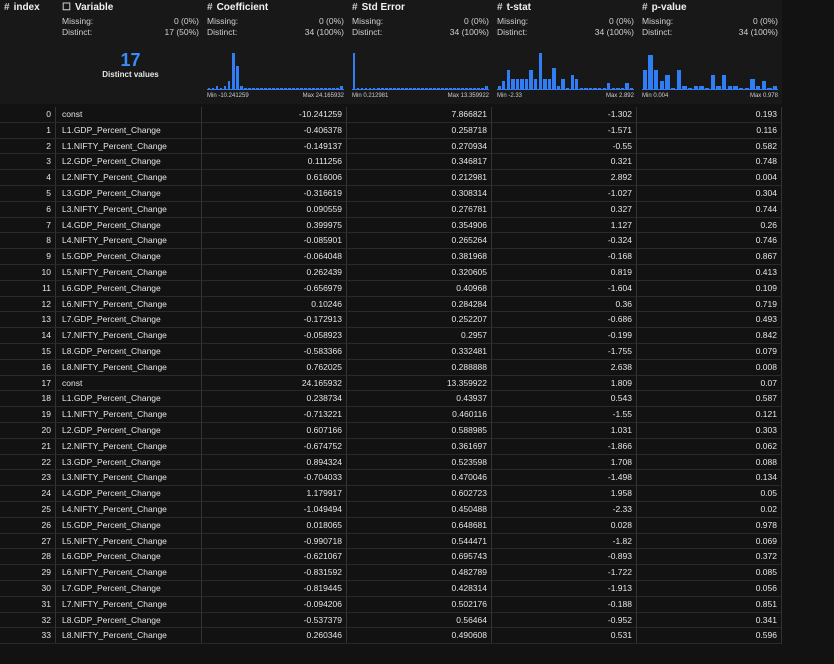  What do you see at coordinates (420, 541) in the screenshot?
I see `std-error-cell: 0.544471` at bounding box center [420, 541].